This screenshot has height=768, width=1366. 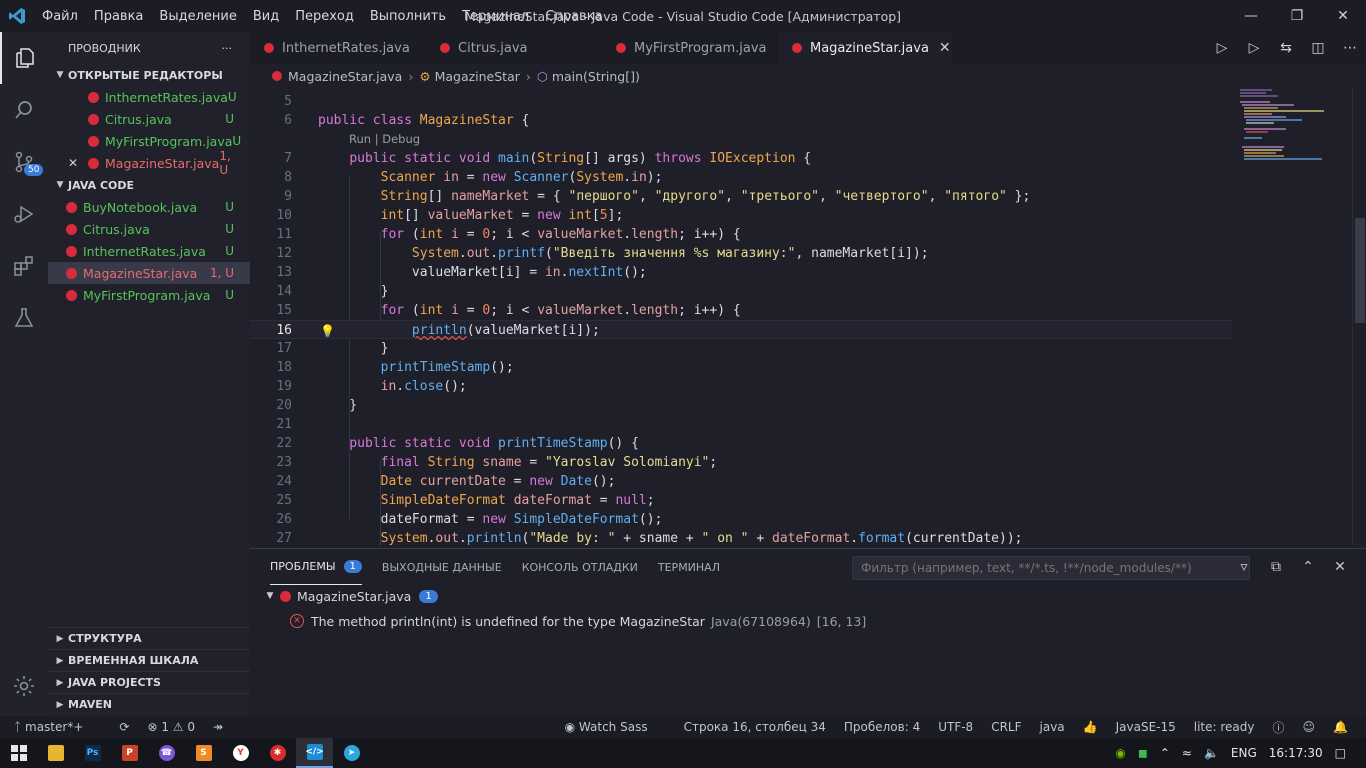 I want to click on tab-myfirstprogram: MyFirstProgram.java, so click(x=690, y=48).